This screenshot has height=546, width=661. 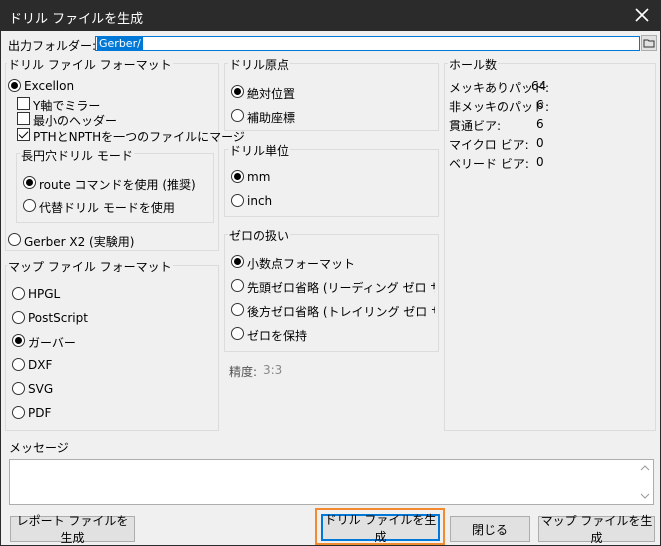 I want to click on map-dxf-radio, so click(x=18, y=364).